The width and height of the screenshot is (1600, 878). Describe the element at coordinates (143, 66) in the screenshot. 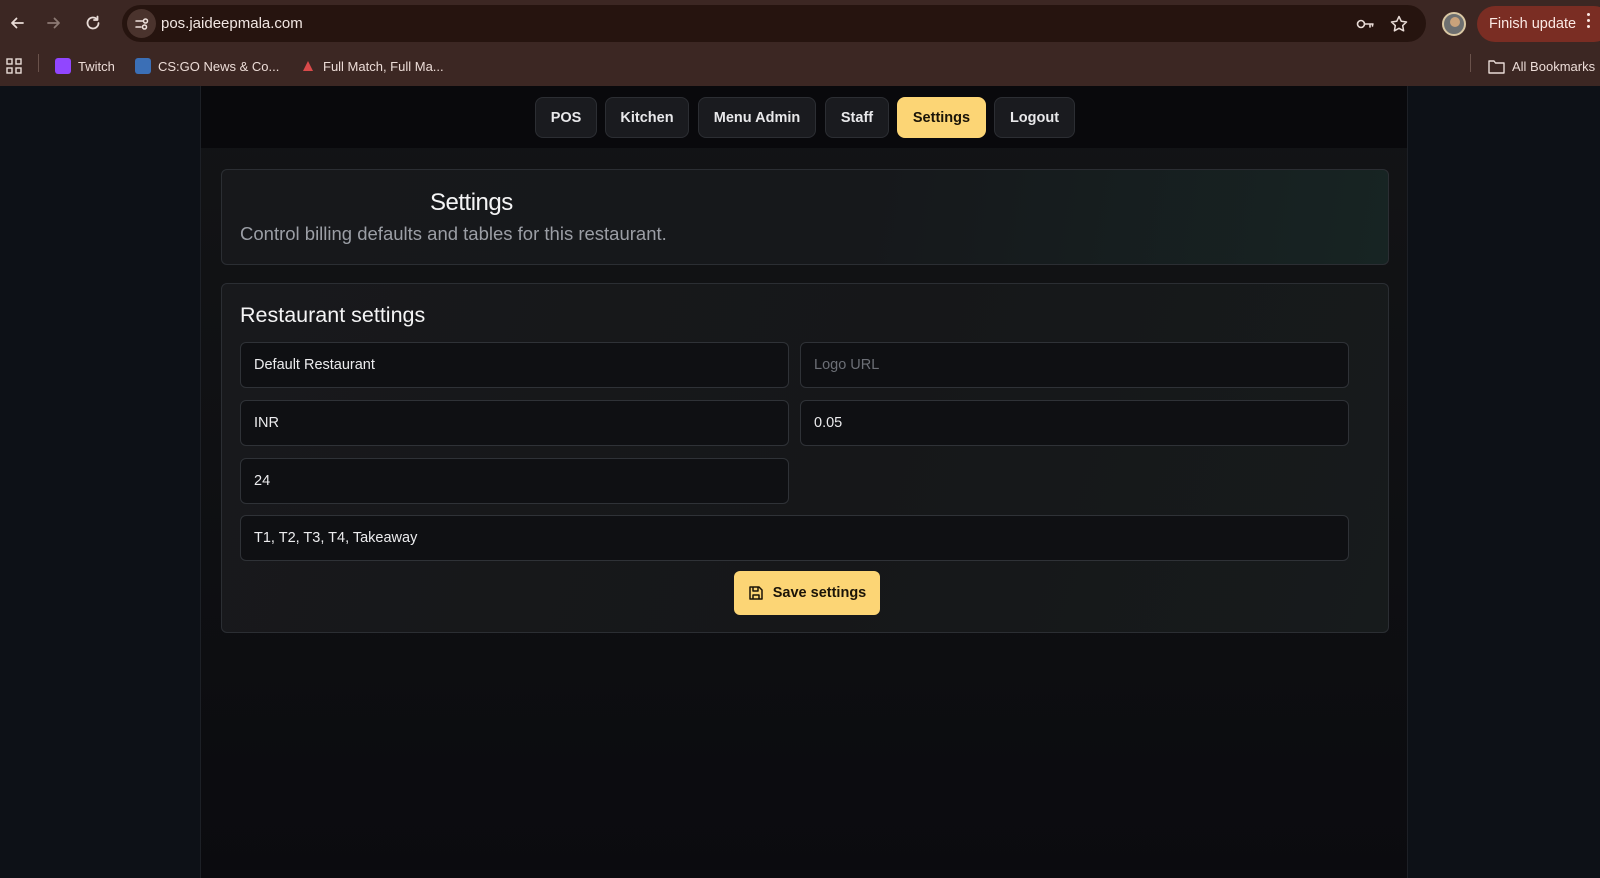

I see `csgo-icon` at that location.